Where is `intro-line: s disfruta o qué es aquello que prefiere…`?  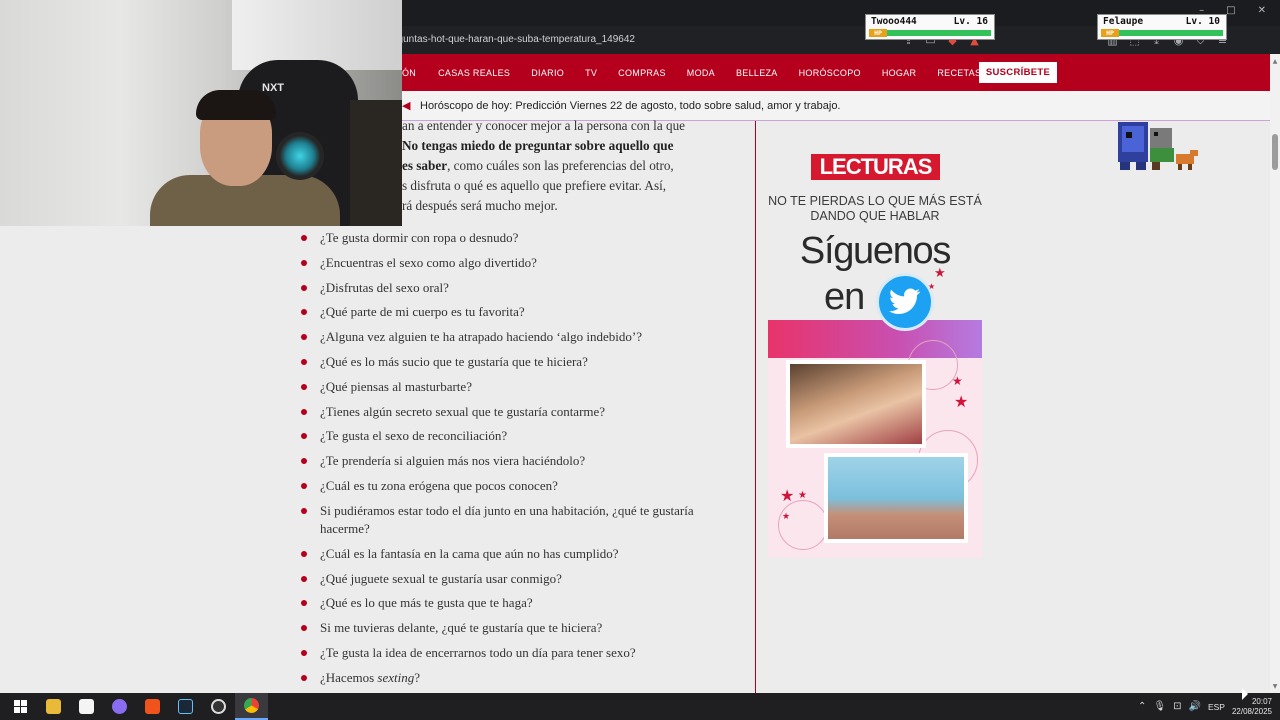 intro-line: s disfruta o qué es aquello que prefiere… is located at coordinates (534, 185).